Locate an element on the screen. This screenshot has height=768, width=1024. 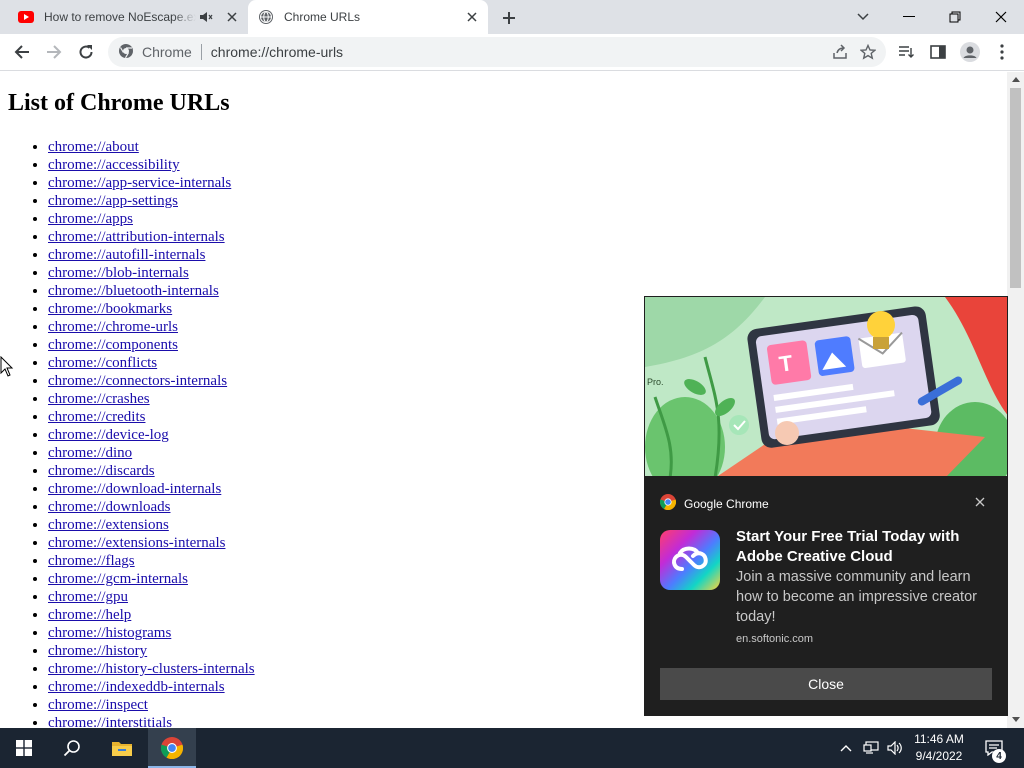
chrome-url-link: chrome://chrome-urls is located at coordinates (113, 327).